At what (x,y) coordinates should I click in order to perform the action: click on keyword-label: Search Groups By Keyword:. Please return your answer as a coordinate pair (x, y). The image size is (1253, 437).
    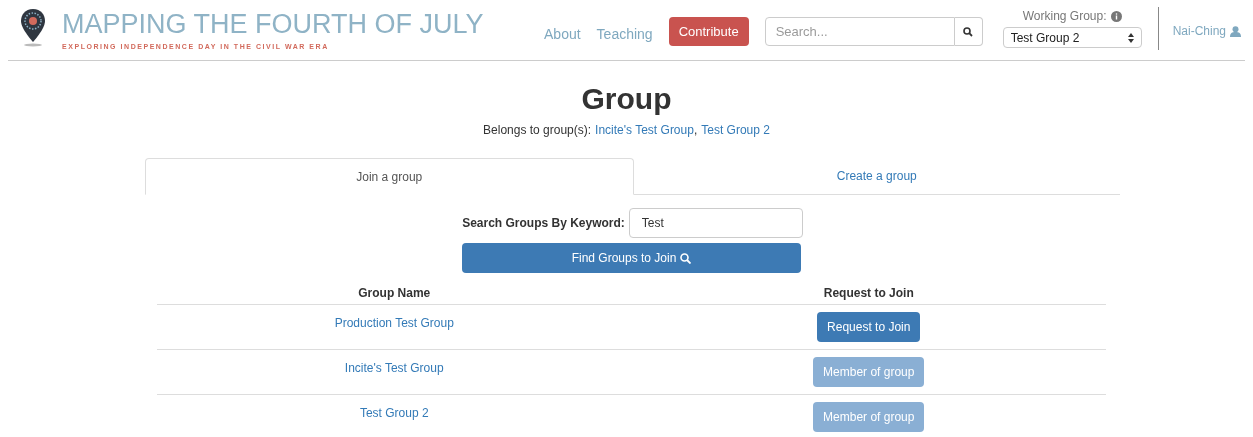
    Looking at the image, I should click on (543, 223).